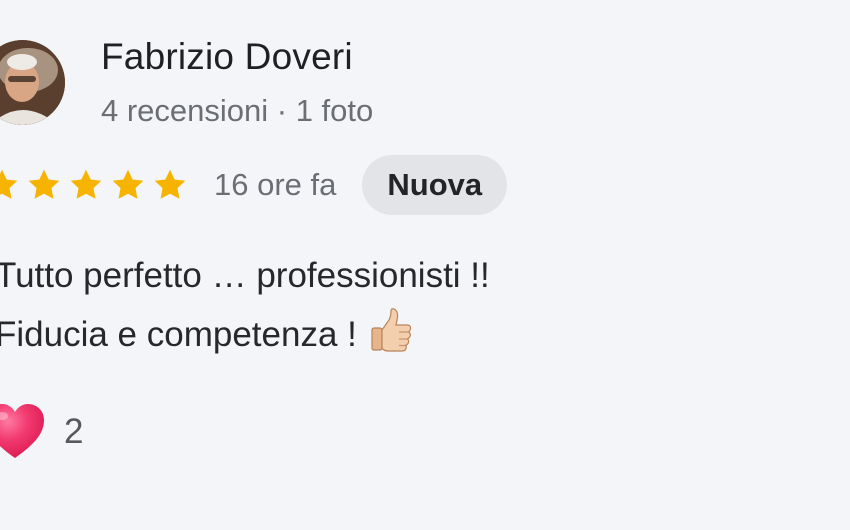 This screenshot has width=850, height=530. Describe the element at coordinates (237, 110) in the screenshot. I see `reviewer-meta: 4 recensioni · 1 foto` at that location.